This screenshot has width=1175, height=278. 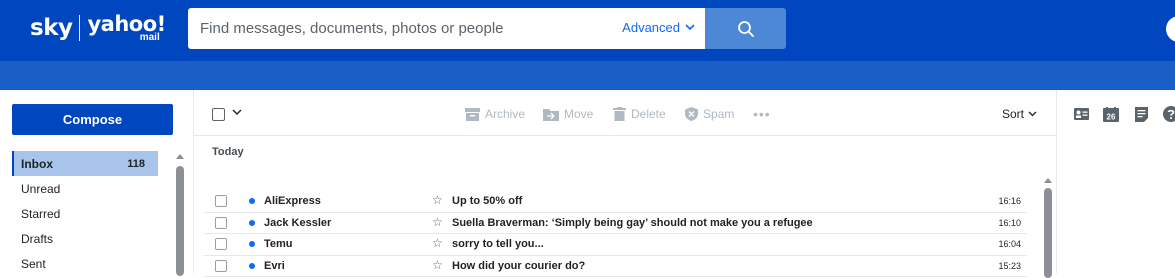 I want to click on help-icon, so click(x=1169, y=114).